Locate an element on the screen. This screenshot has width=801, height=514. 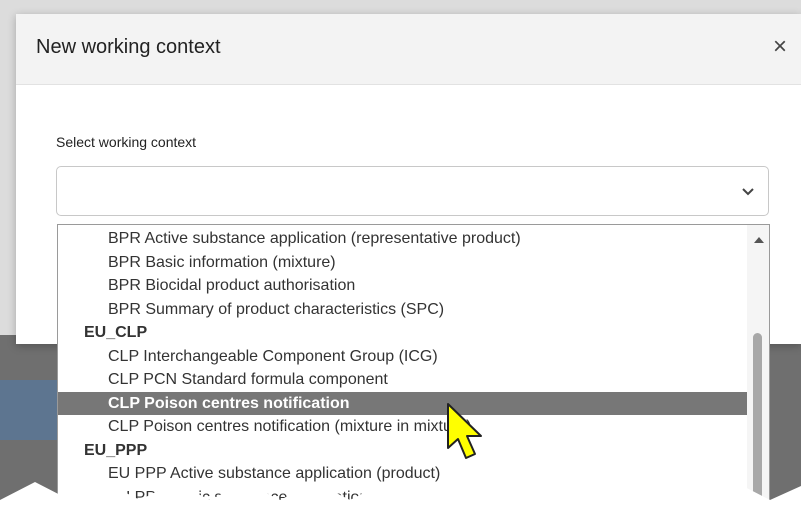
torn-edge-decoration is located at coordinates (400, 498).